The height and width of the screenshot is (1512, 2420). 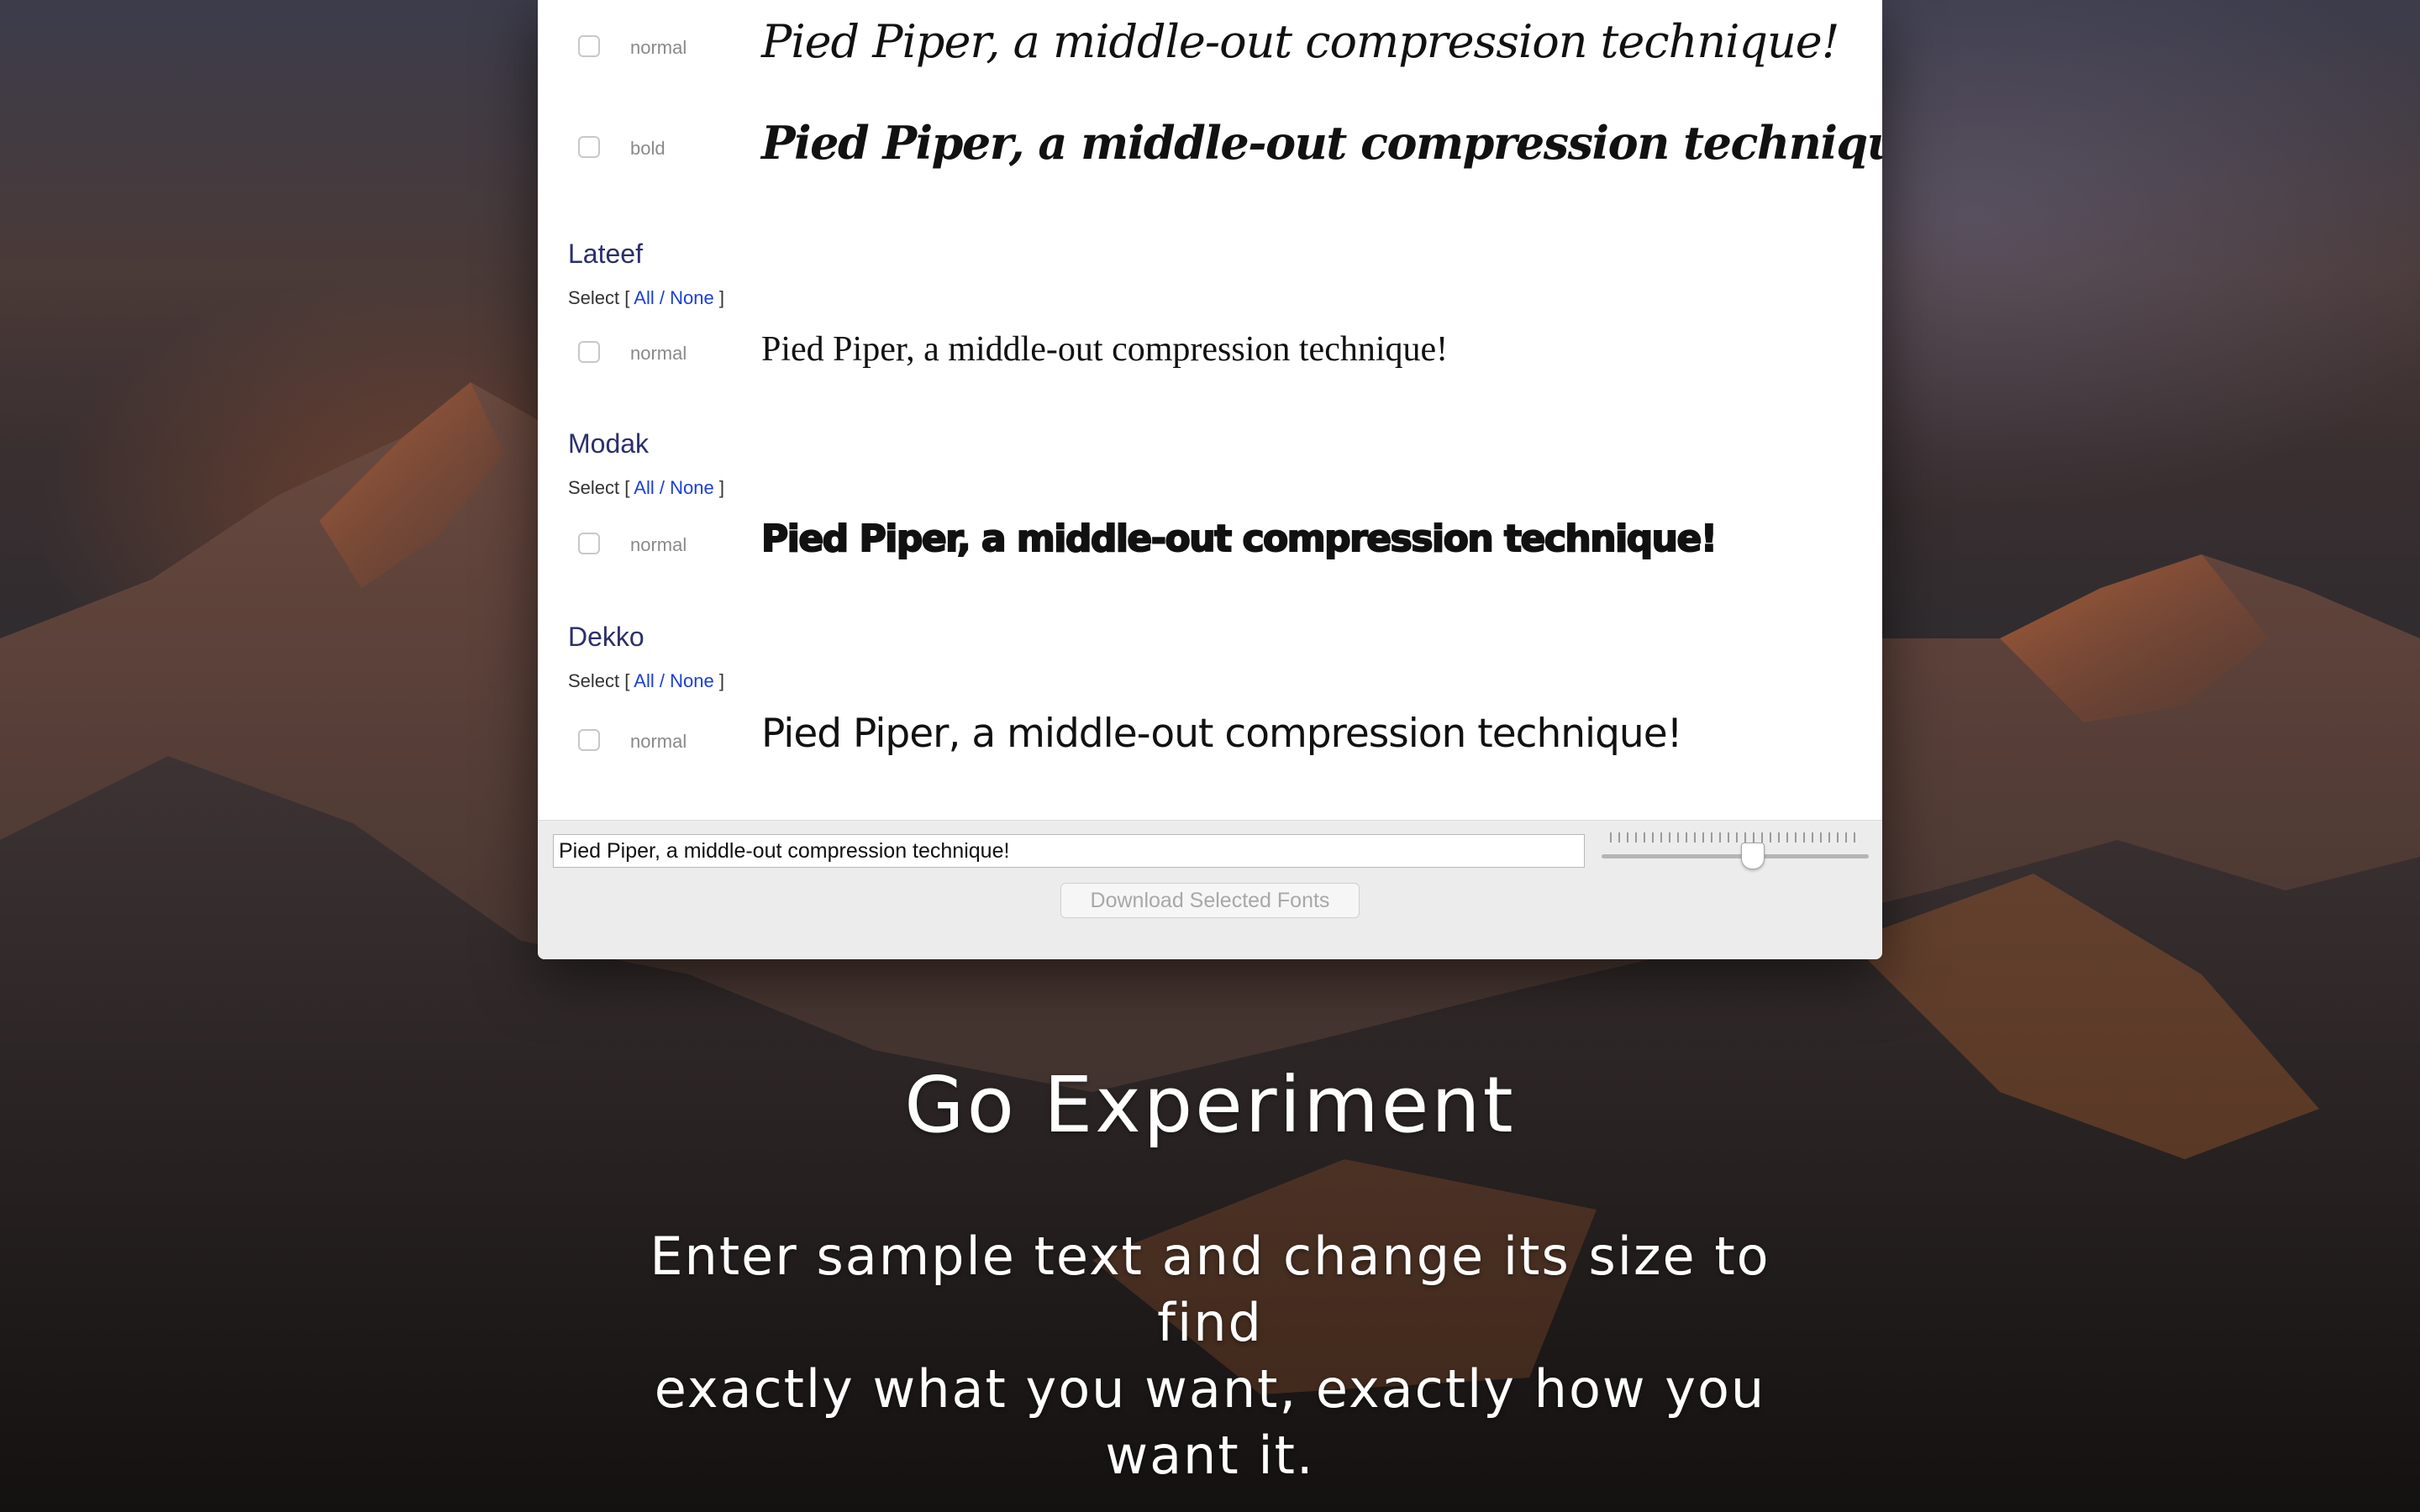 I want to click on bottom-toolbar: Download Selected Fonts, so click(x=1210, y=889).